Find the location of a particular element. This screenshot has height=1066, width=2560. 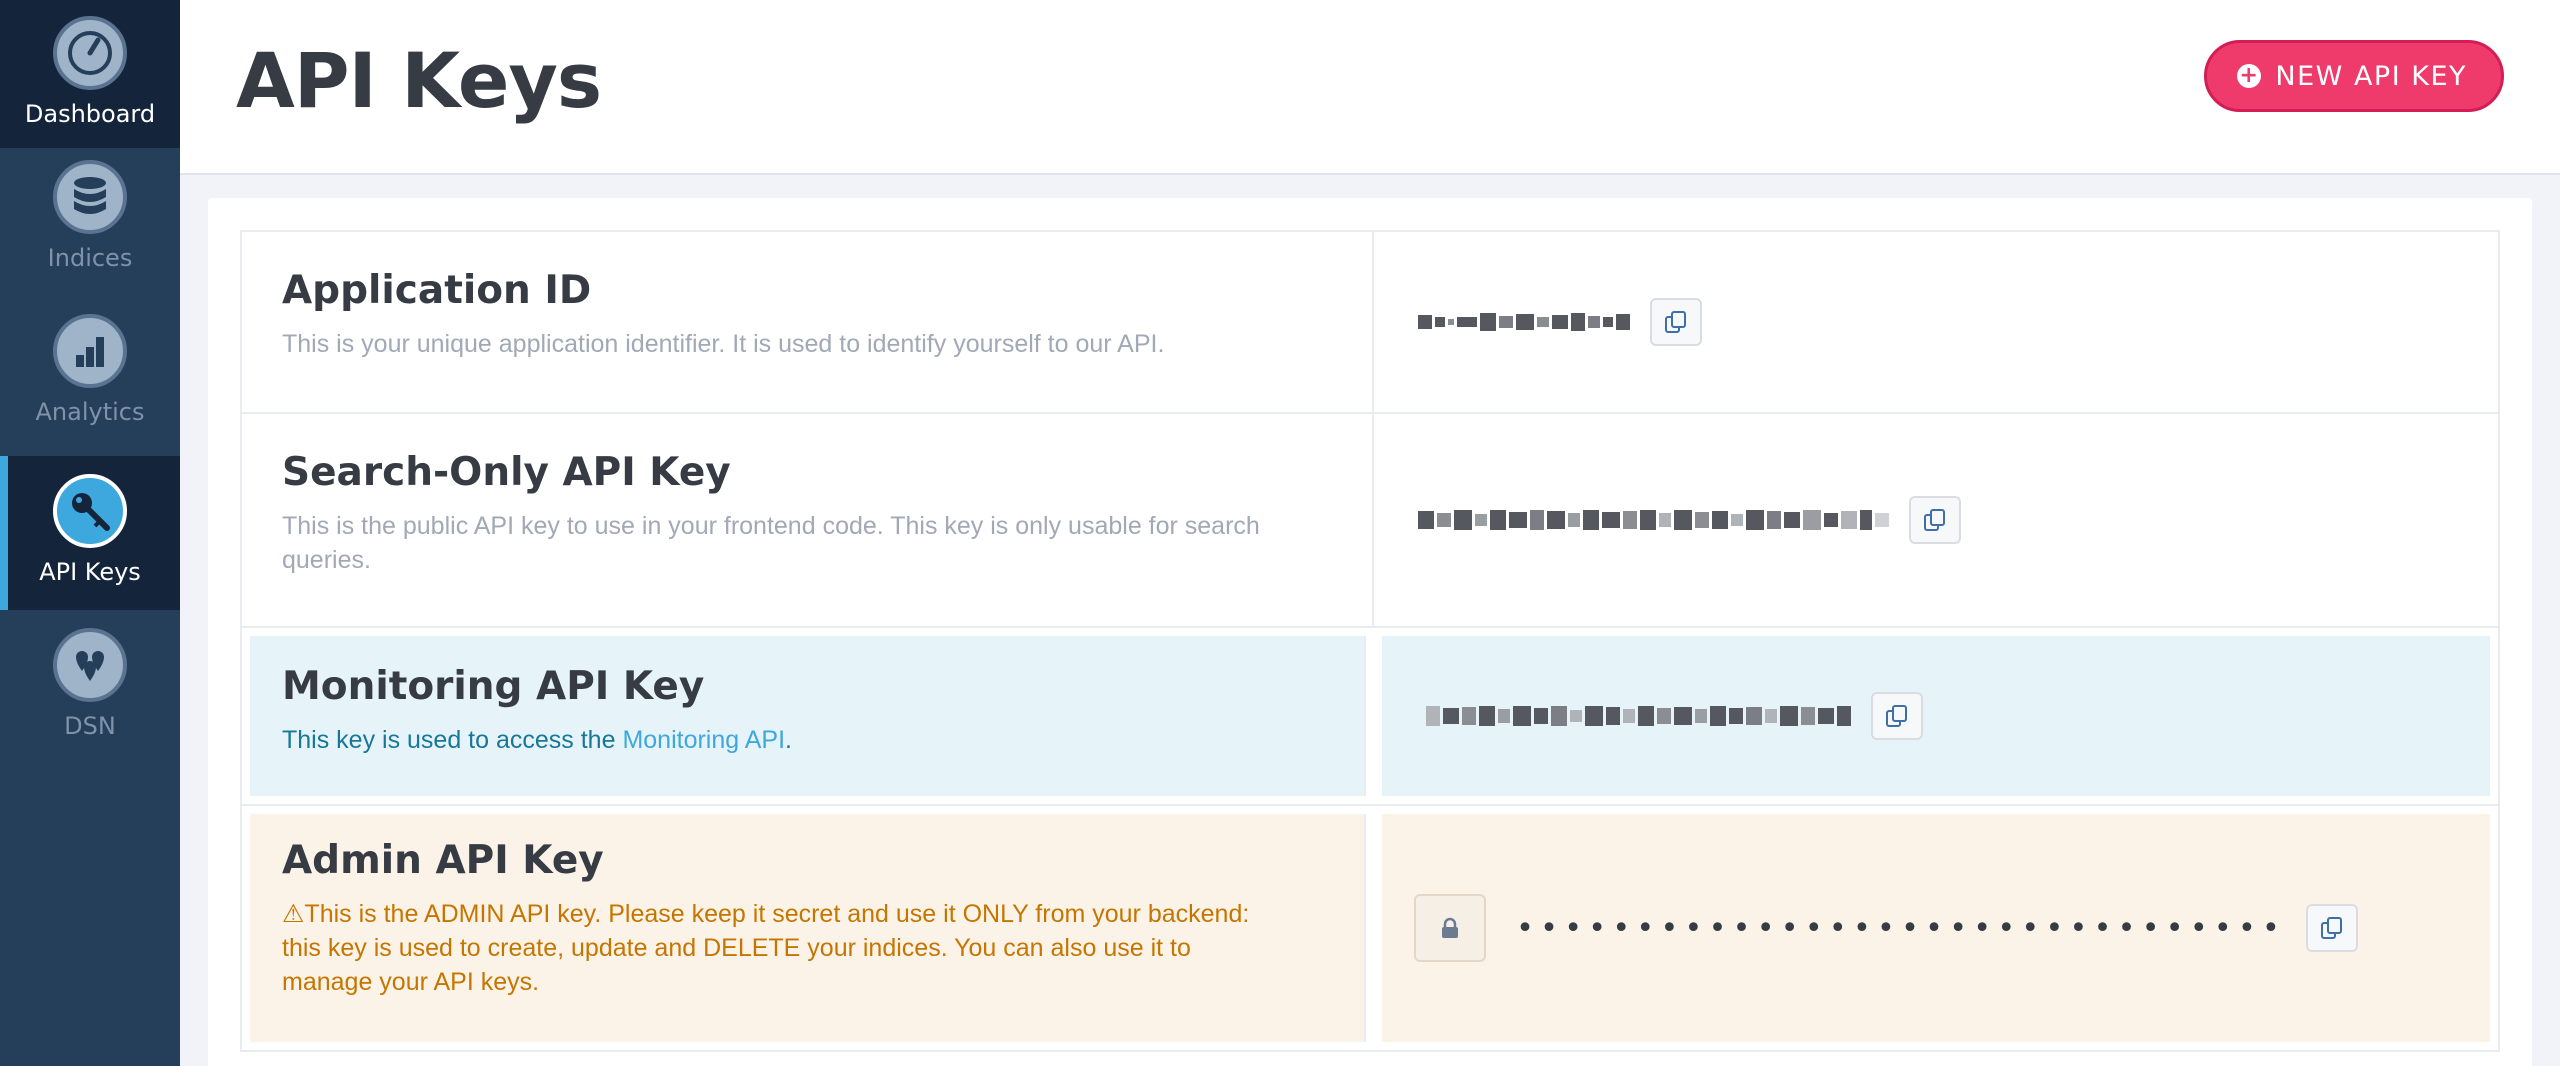

unlock-admin-key-button is located at coordinates (1450, 928).